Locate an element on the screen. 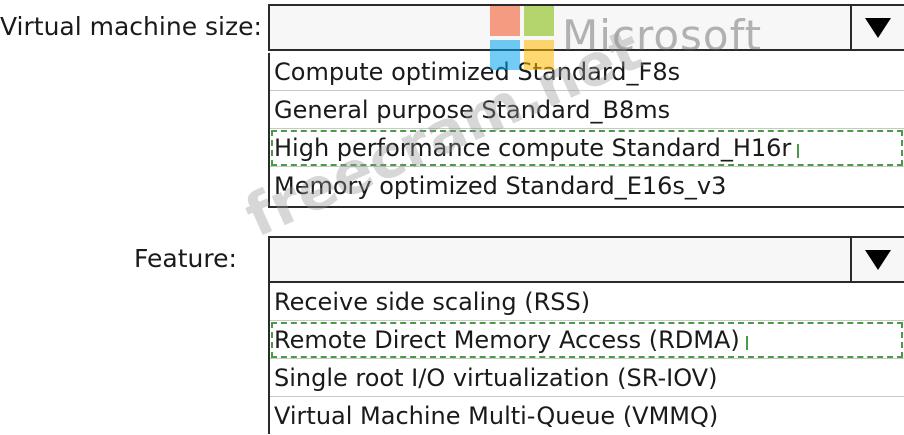 Image resolution: width=904 pixels, height=435 pixels. vm-size-option-compute-optimized: Compute optimized Standard_F8s is located at coordinates (587, 72).